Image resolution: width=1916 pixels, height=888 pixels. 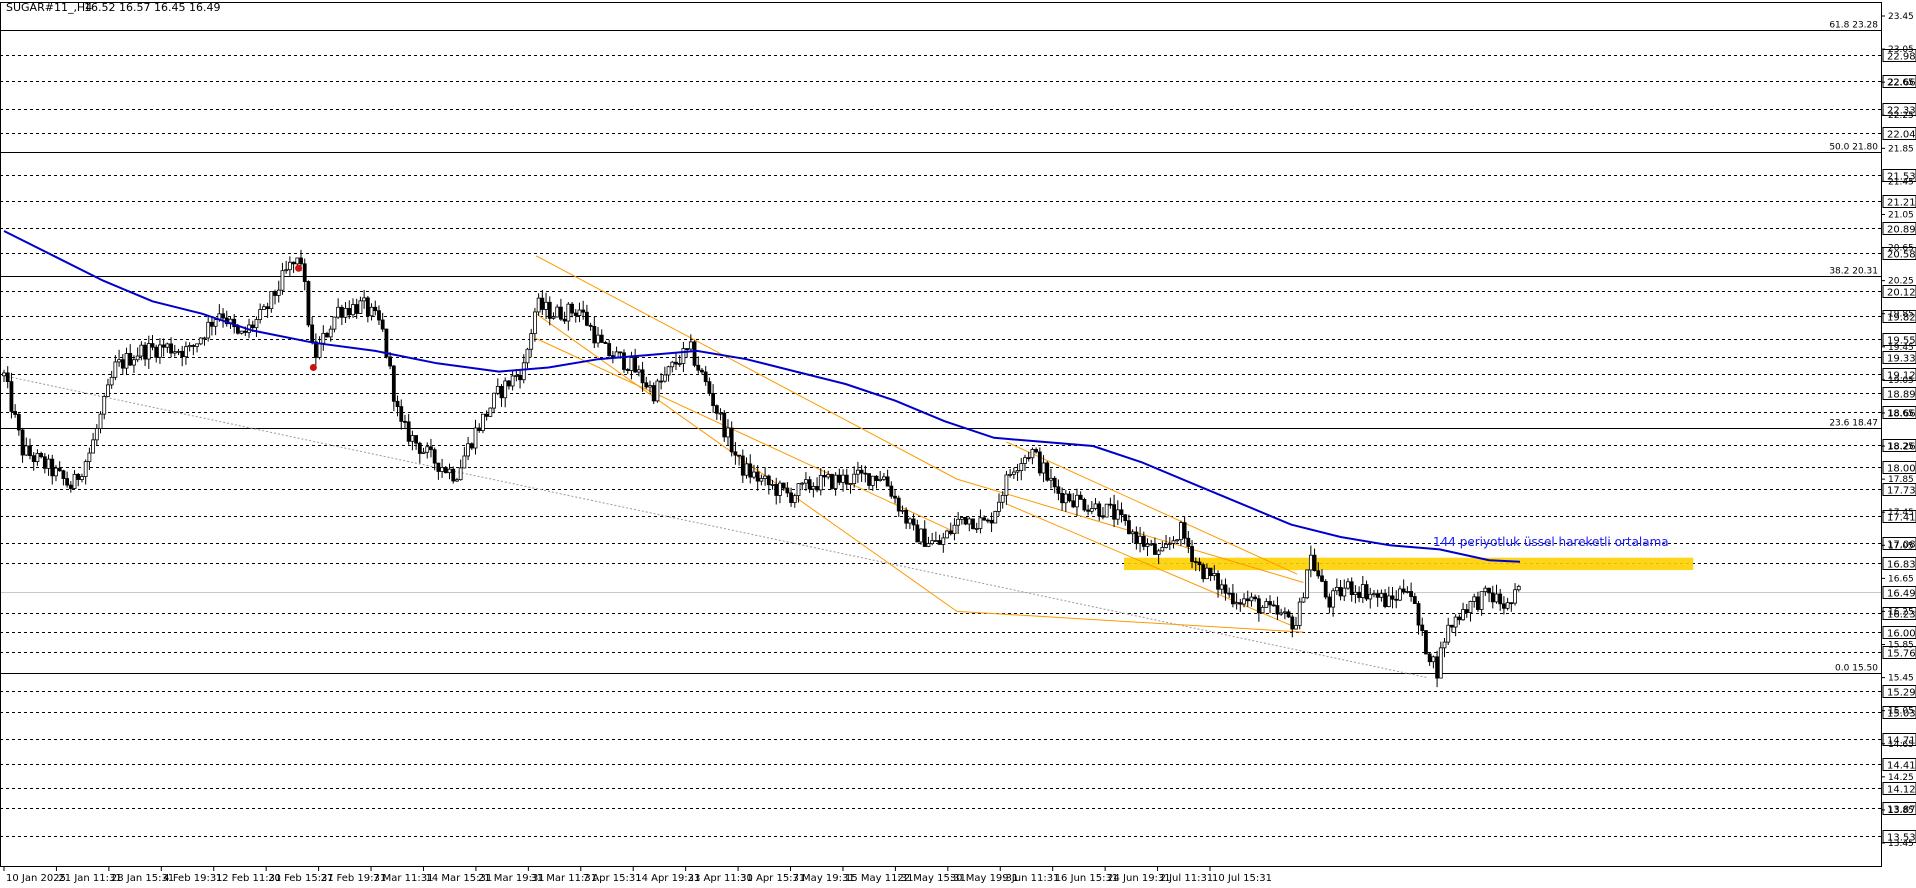 What do you see at coordinates (1901, 513) in the screenshot?
I see `y-tick-label: 17.45` at bounding box center [1901, 513].